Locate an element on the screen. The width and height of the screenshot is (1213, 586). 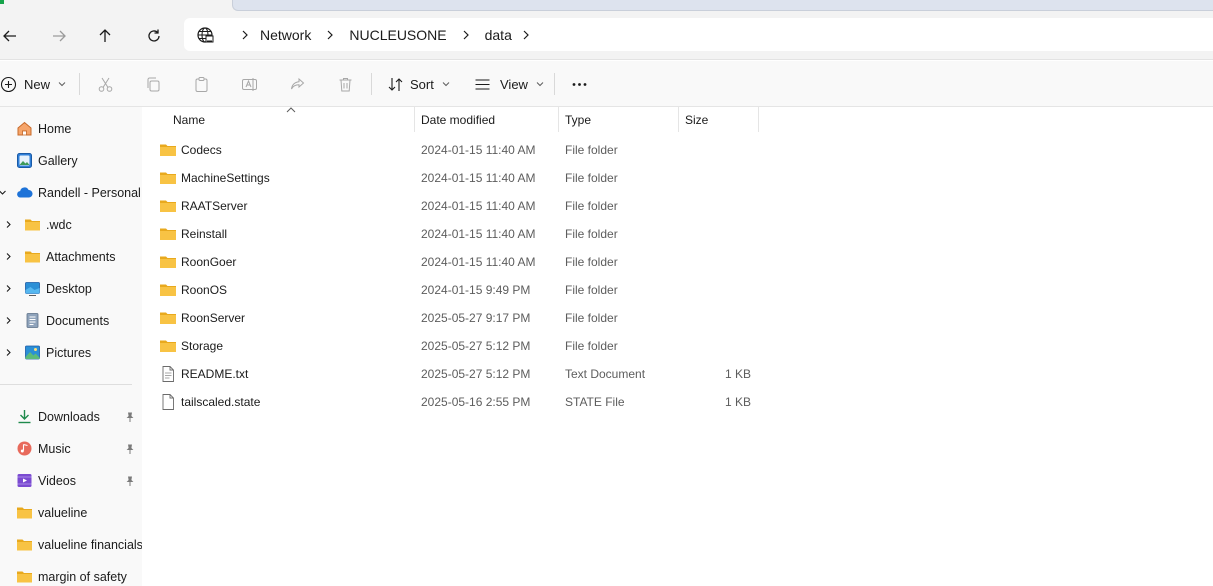
table-row: RoonOS 2024-01-15 9:49 PM File folder is located at coordinates (522, 290).